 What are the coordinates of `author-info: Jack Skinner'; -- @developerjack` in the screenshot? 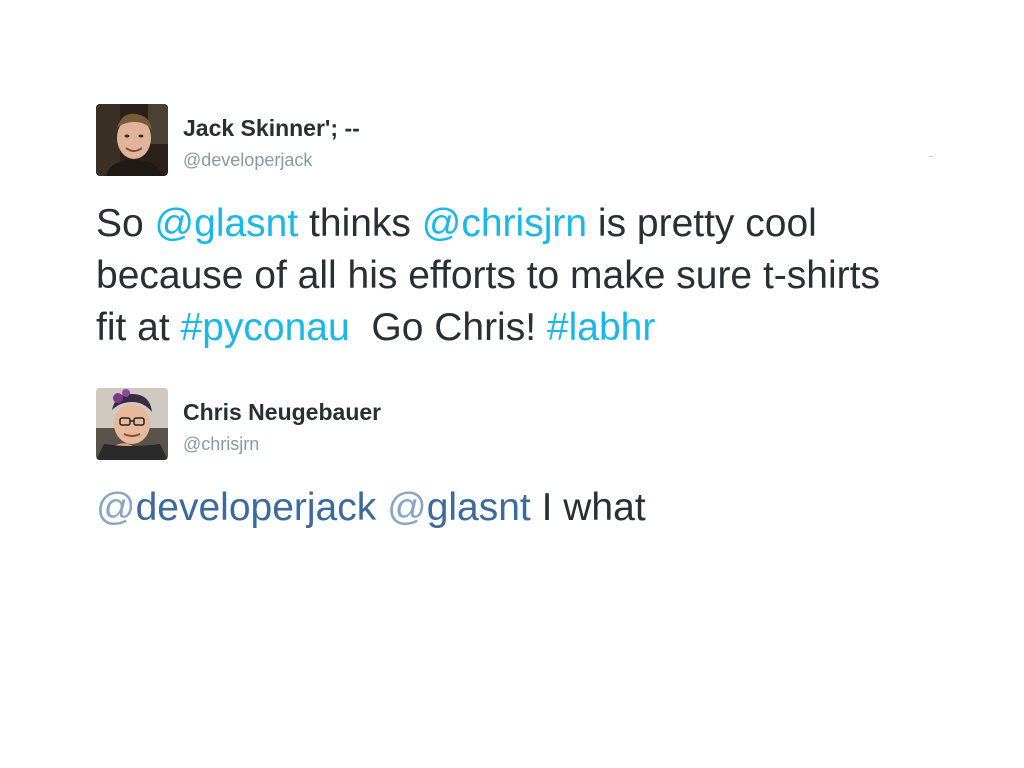 It's located at (271, 138).